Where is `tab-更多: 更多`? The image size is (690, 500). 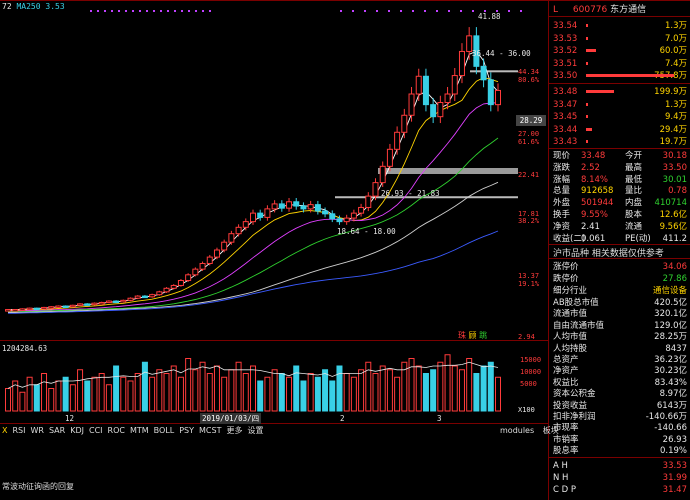
tab-更多: 更多 is located at coordinates (234, 430).